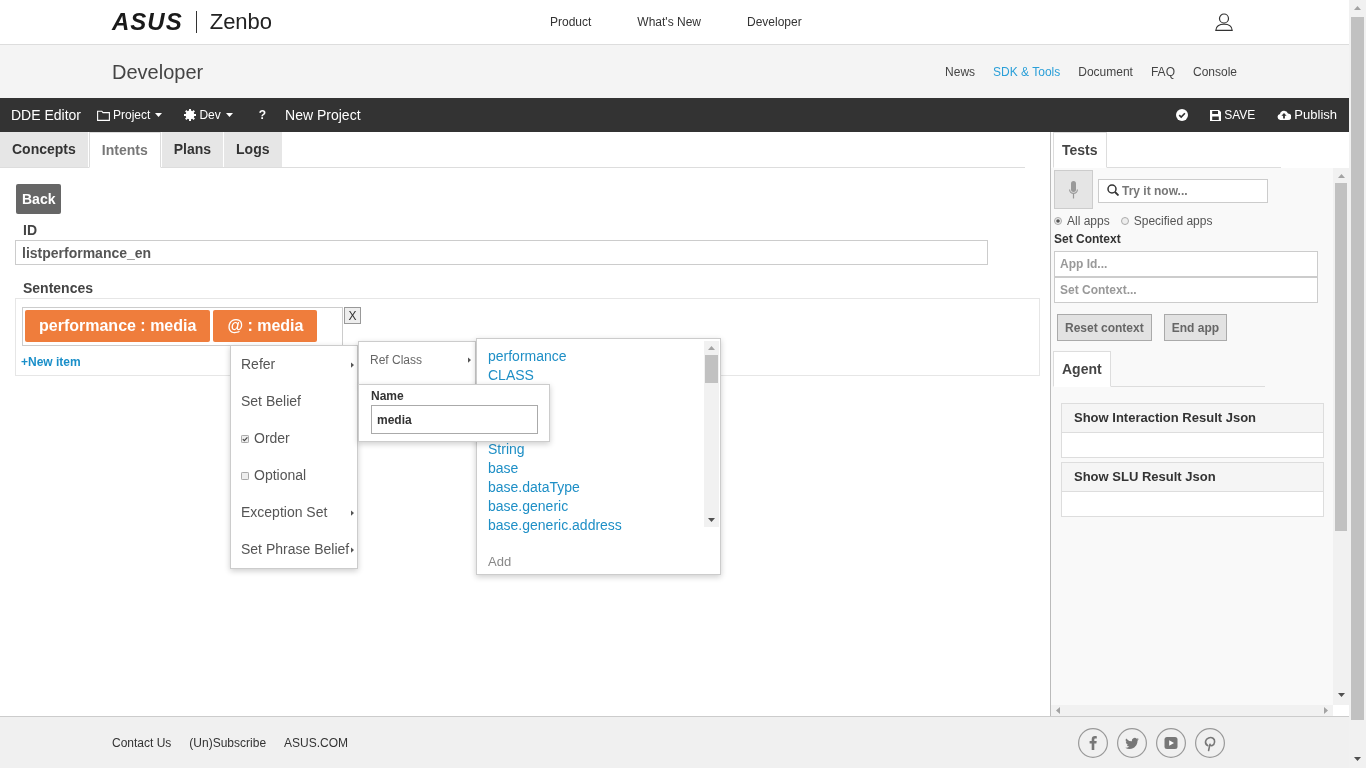 This screenshot has height=768, width=1366. Describe the element at coordinates (262, 115) in the screenshot. I see `help-button: ?` at that location.